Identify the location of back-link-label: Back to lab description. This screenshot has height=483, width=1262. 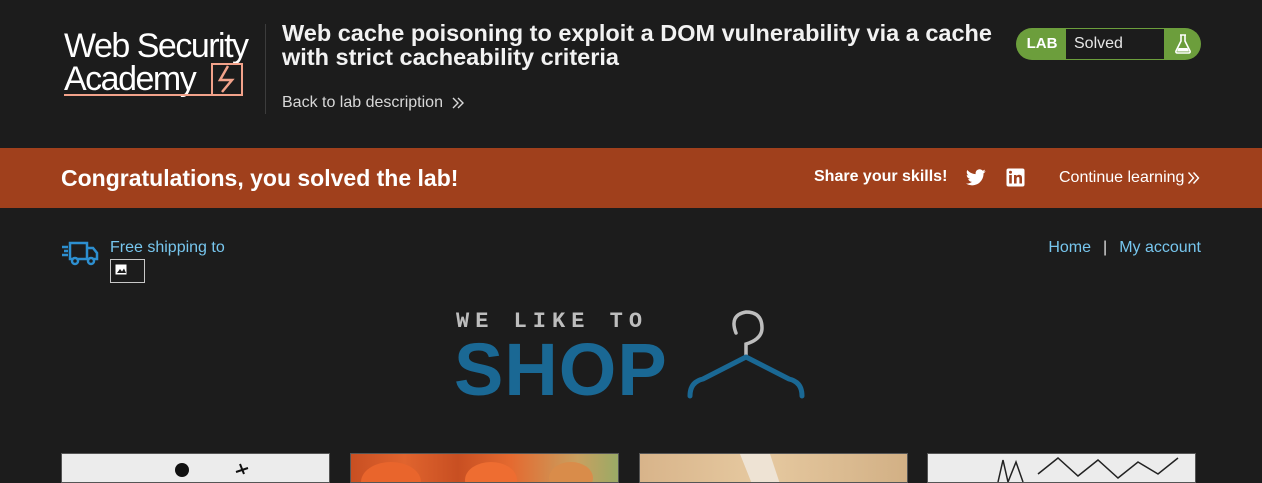
(362, 102).